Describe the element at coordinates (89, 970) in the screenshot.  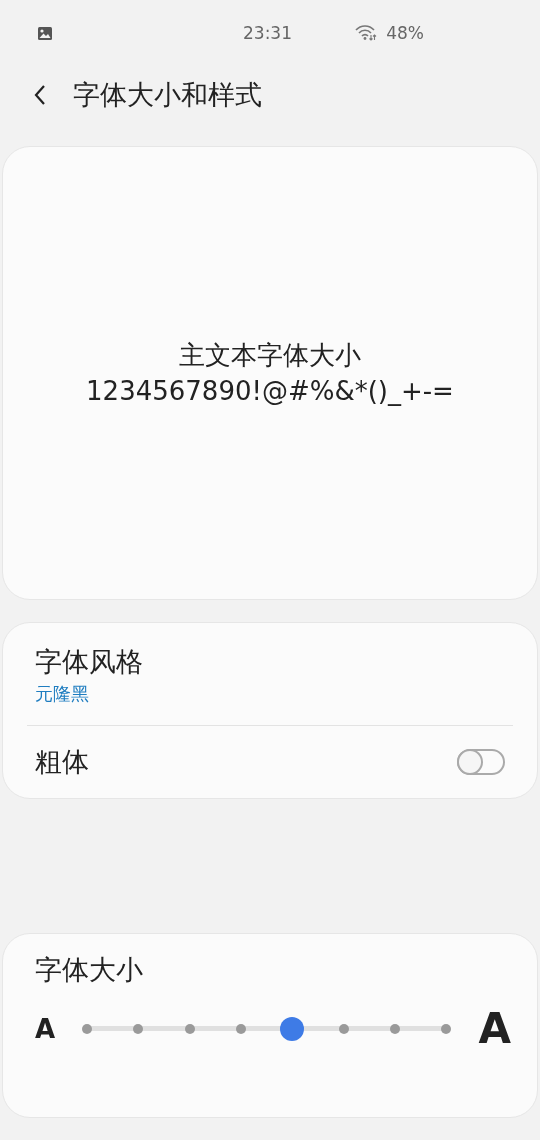
I see `section-title: 字体大小` at that location.